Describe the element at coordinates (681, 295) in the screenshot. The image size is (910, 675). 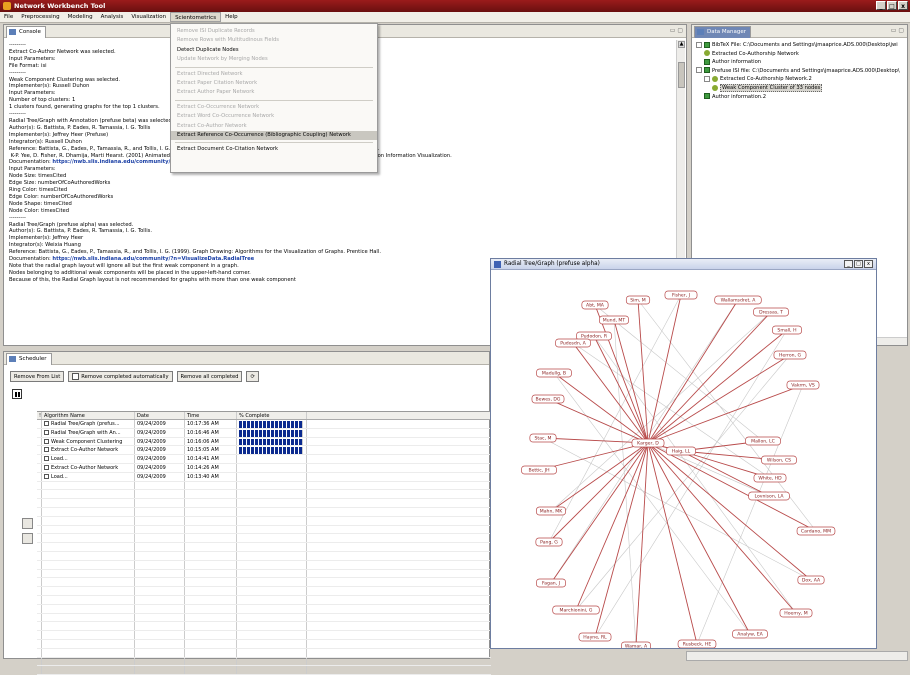
I see `graph-node: Fisher, J` at that location.